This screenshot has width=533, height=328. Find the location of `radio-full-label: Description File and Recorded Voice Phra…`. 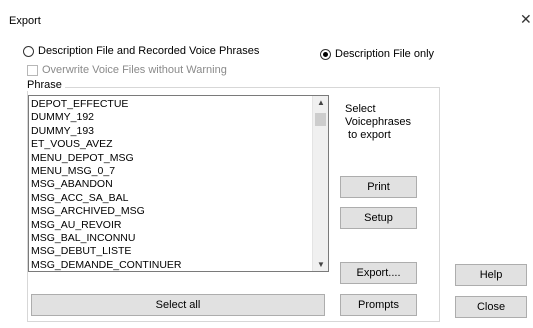

radio-full-label: Description File and Recorded Voice Phra… is located at coordinates (149, 51).